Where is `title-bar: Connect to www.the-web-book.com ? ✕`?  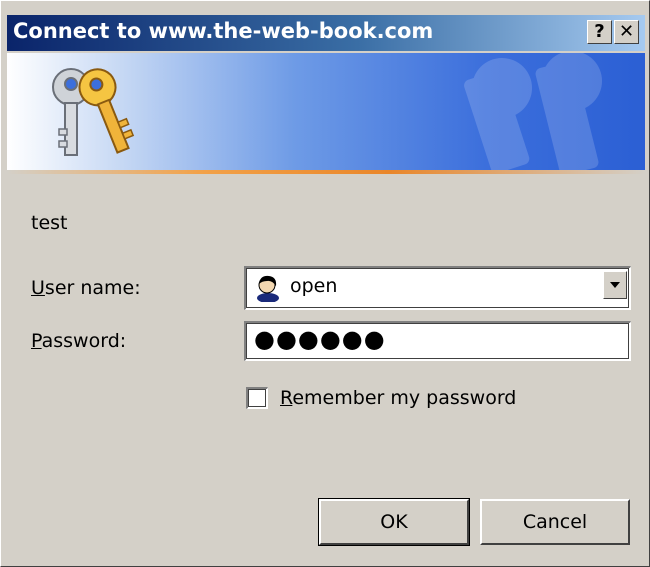
title-bar: Connect to www.the-web-book.com ? ✕ is located at coordinates (326, 33).